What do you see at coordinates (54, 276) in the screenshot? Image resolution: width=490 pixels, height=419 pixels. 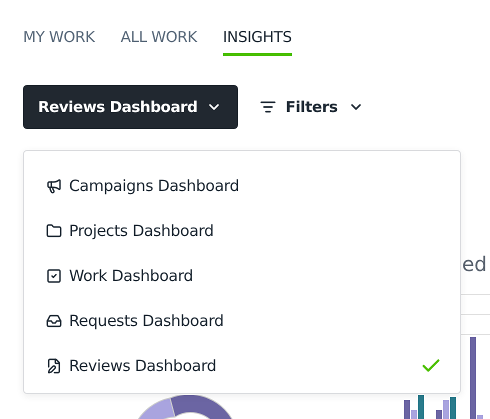 I see `checkbox-icon` at bounding box center [54, 276].